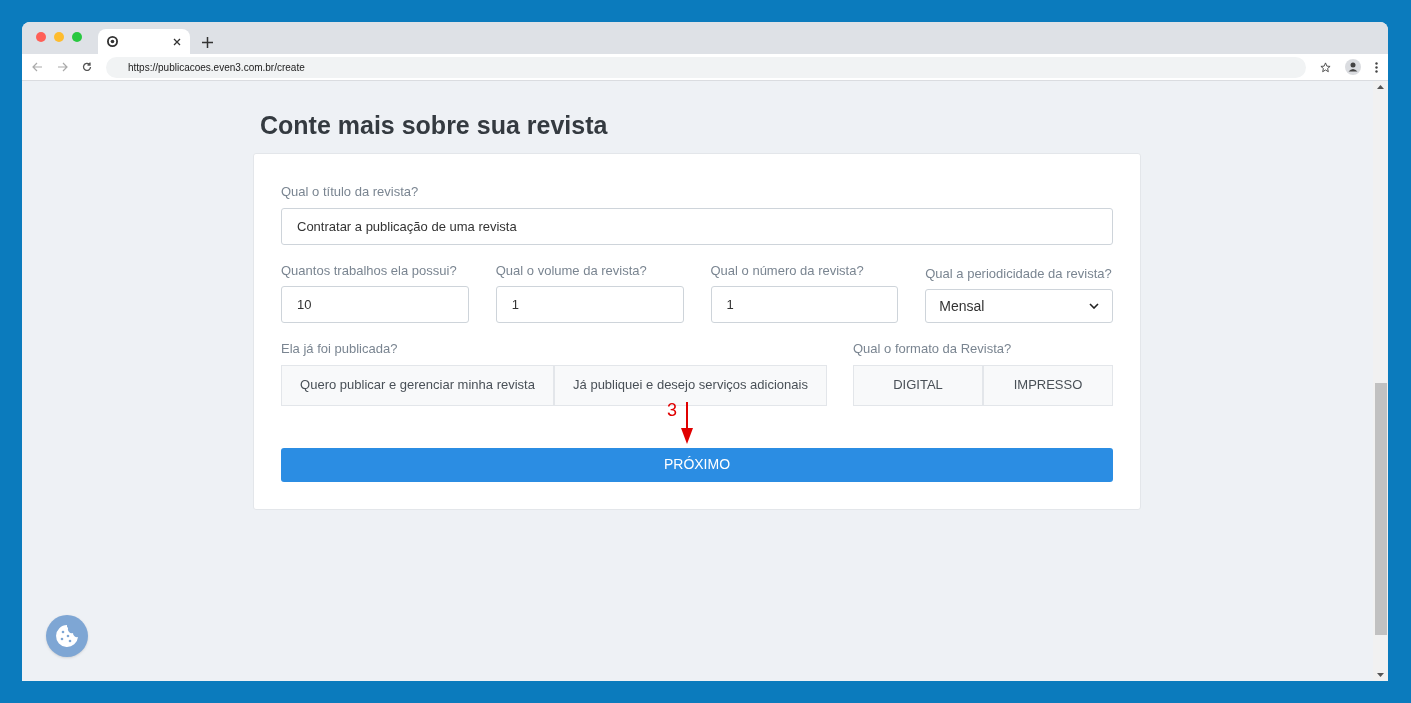 The height and width of the screenshot is (703, 1411). I want to click on select-field: Mensal, so click(1019, 306).